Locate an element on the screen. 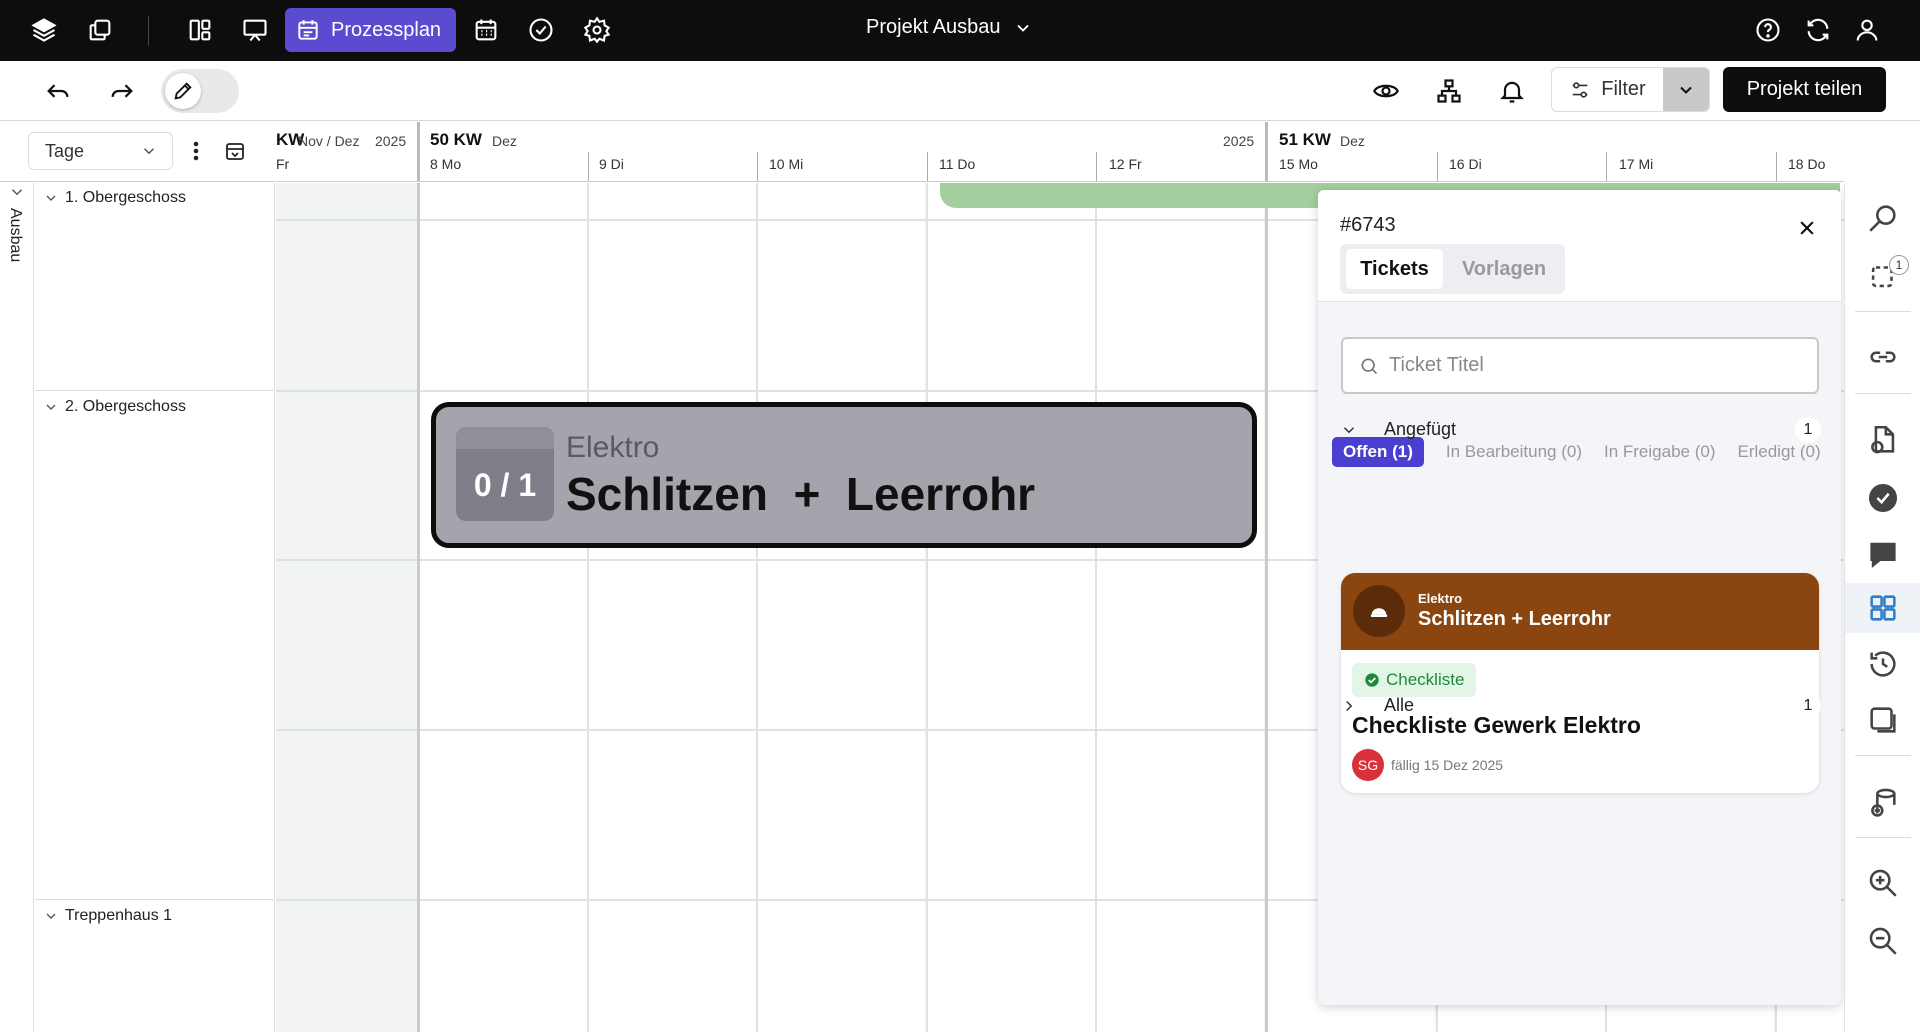 This screenshot has height=1032, width=1920. status-tab-in-bearbeitung: In Bearbeitung (0) is located at coordinates (1514, 452).